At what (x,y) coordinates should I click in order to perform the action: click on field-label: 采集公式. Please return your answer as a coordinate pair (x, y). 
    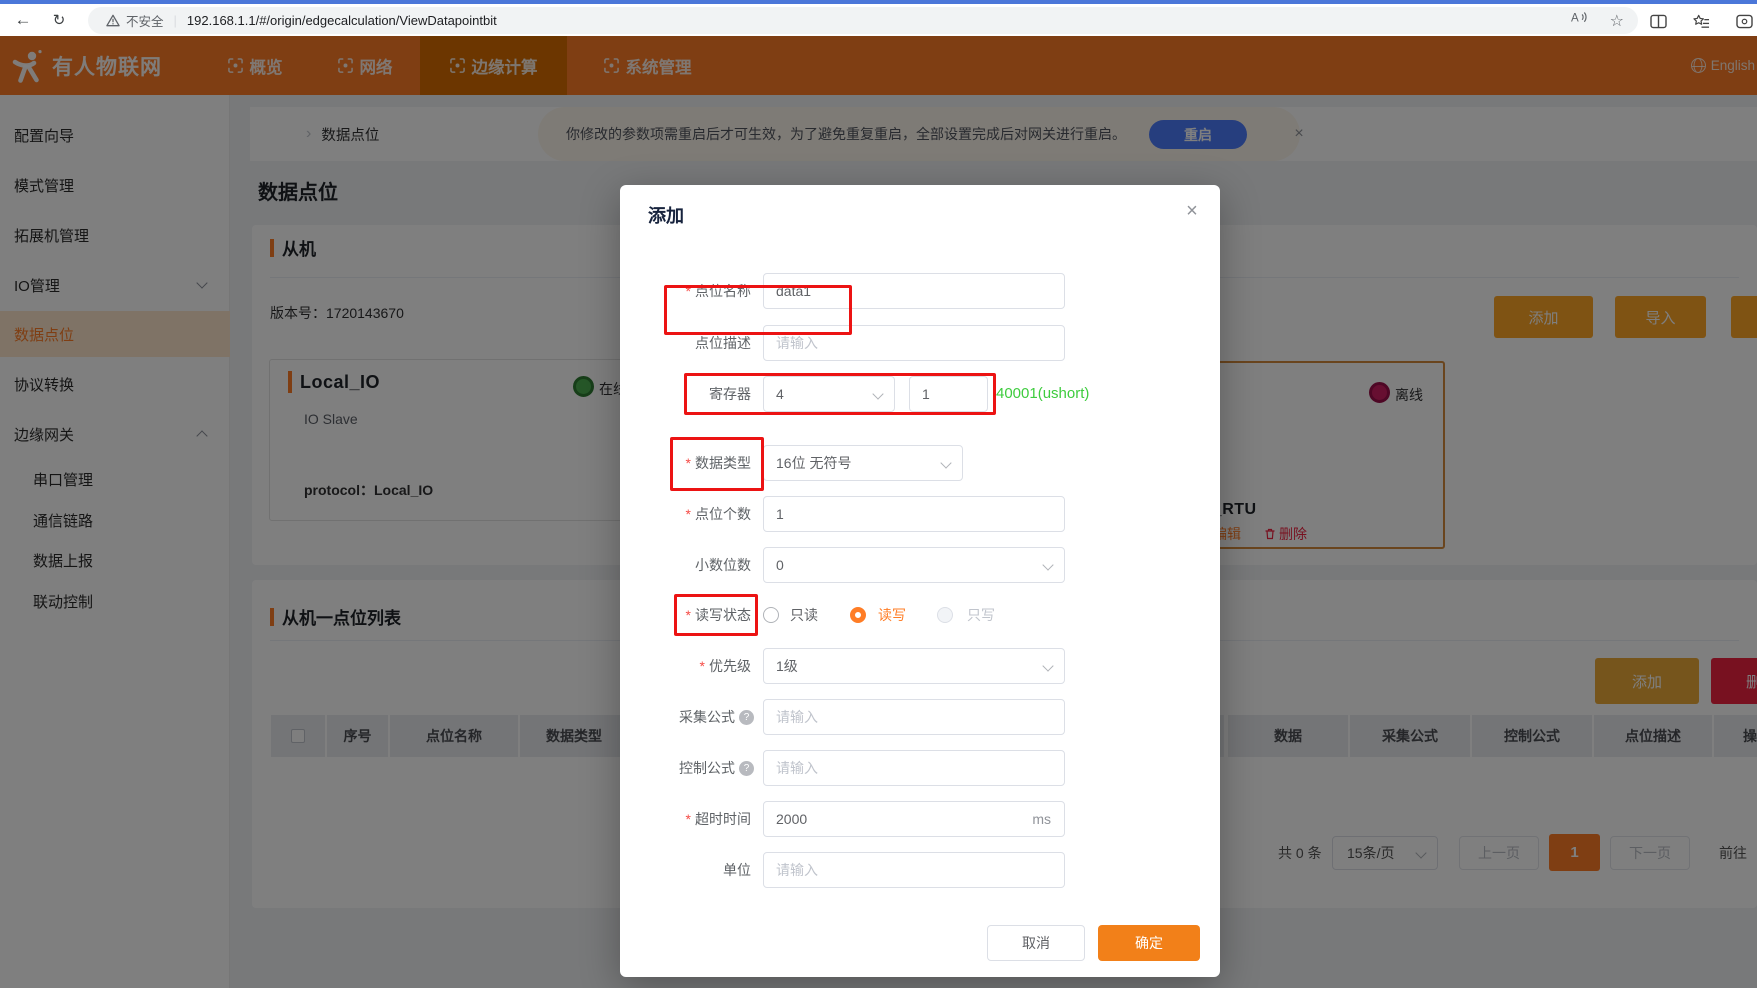
    Looking at the image, I should click on (707, 717).